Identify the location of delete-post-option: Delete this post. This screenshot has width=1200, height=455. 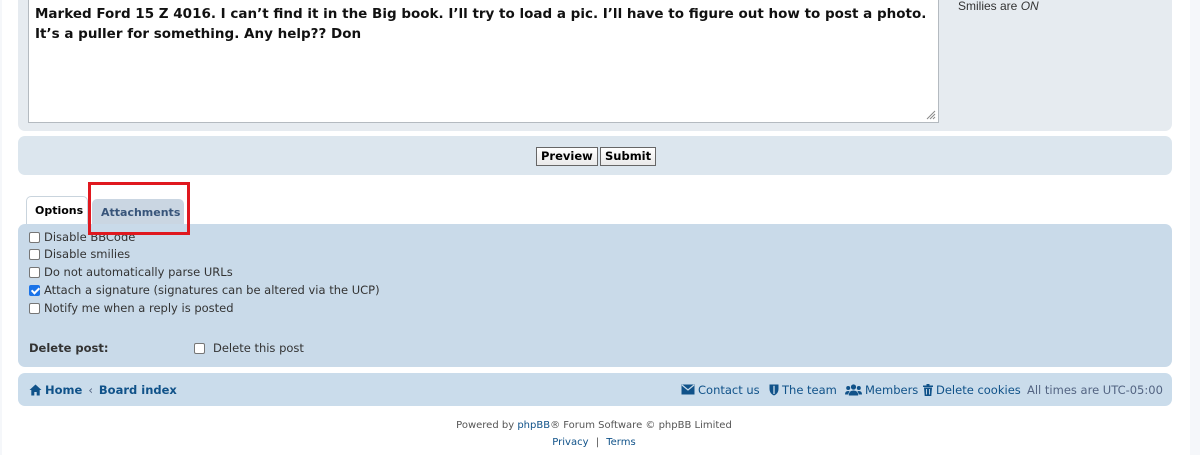
(249, 348).